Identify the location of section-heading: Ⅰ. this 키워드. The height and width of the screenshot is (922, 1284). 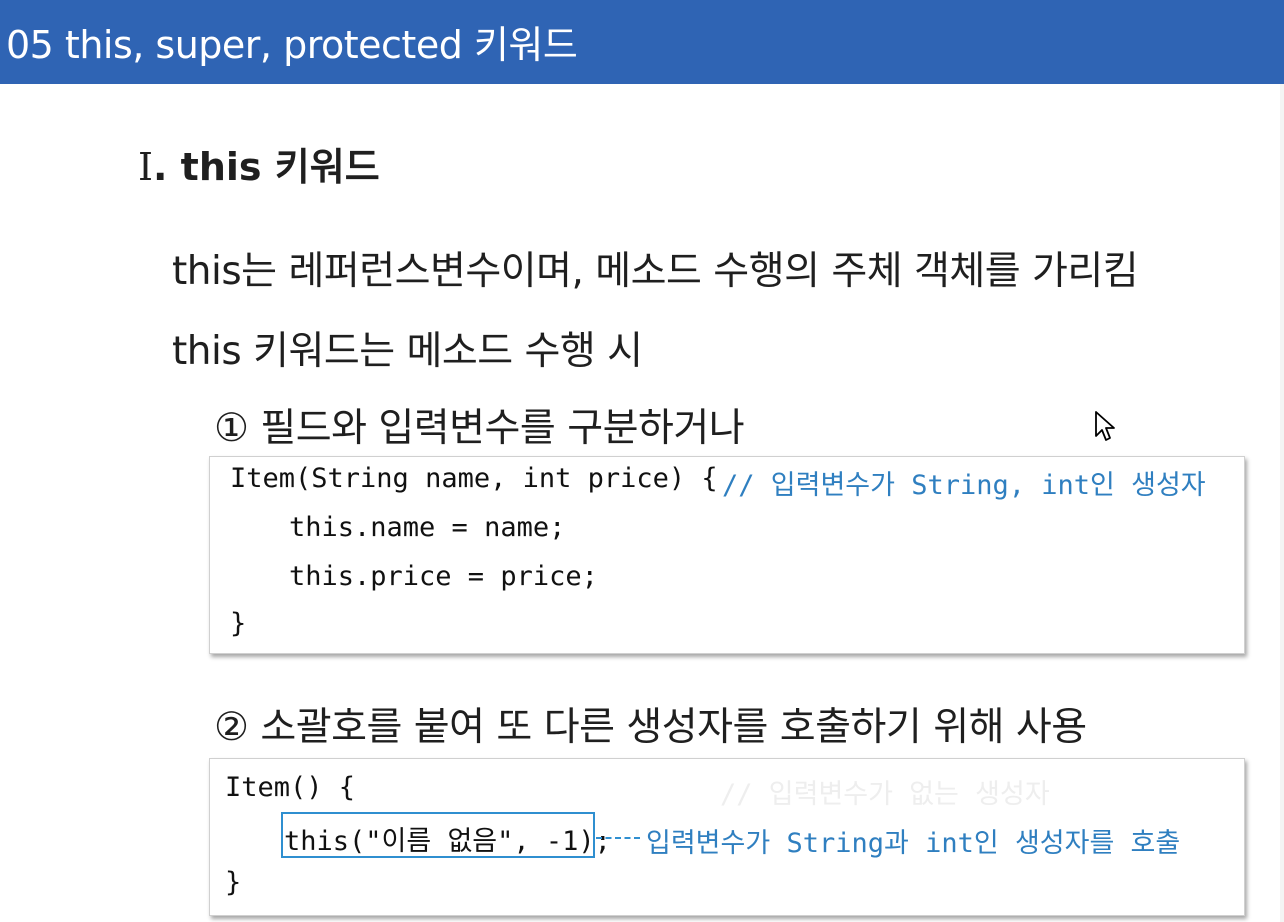
(259, 163).